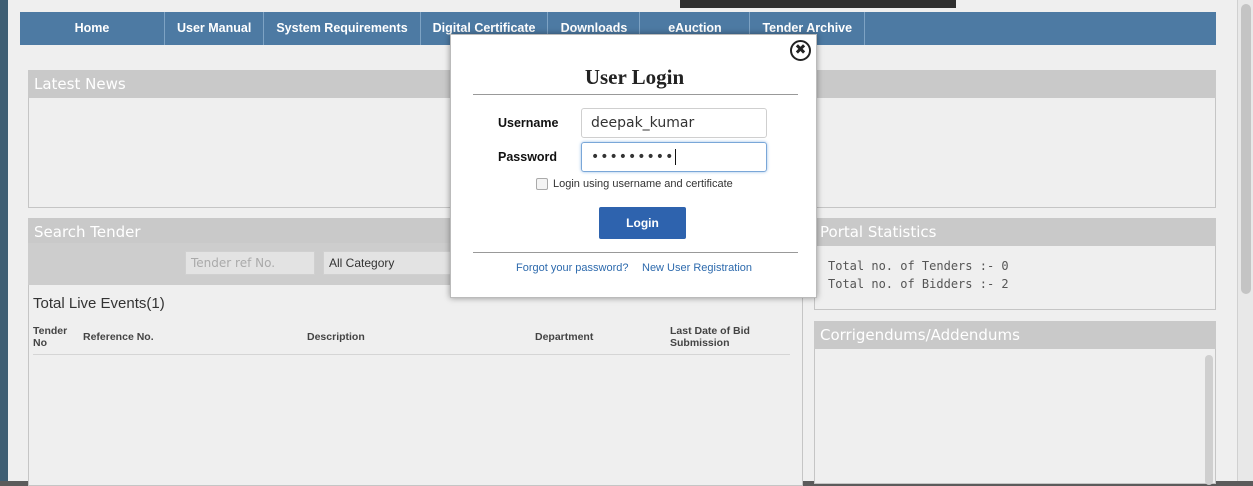 The image size is (1253, 486). What do you see at coordinates (710, 337) in the screenshot?
I see `col-last-date: Last Date of Bid Submission` at bounding box center [710, 337].